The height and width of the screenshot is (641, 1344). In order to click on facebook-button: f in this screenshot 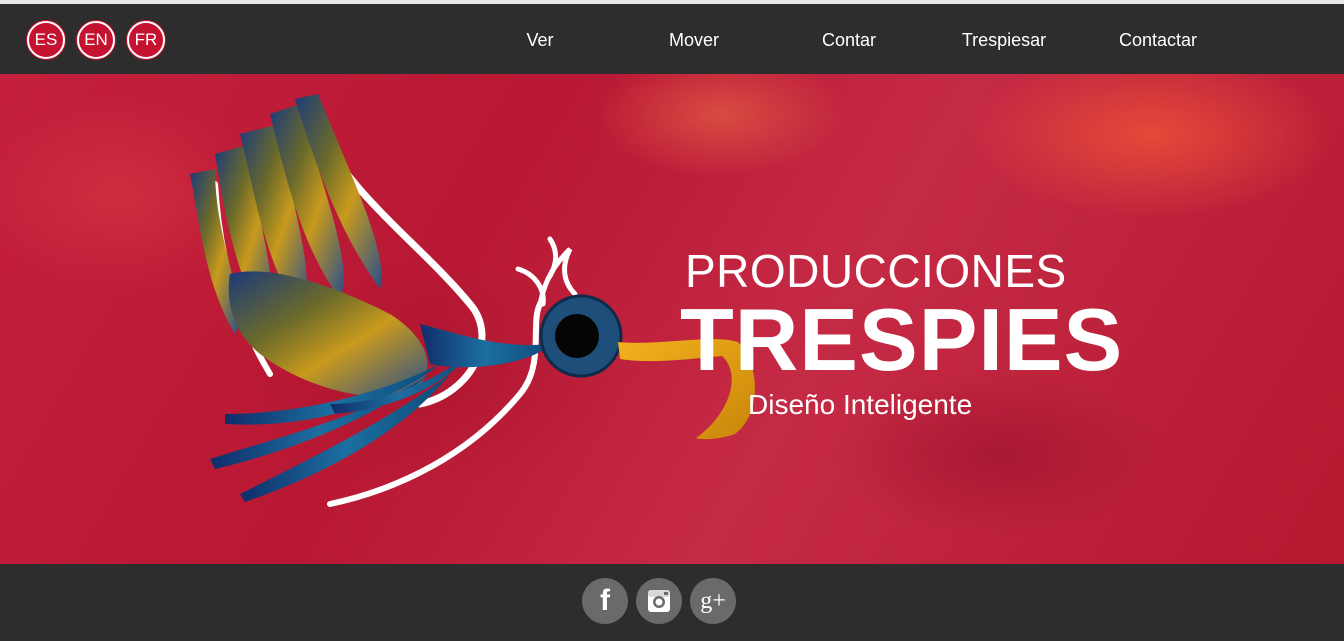, I will do `click(605, 601)`.